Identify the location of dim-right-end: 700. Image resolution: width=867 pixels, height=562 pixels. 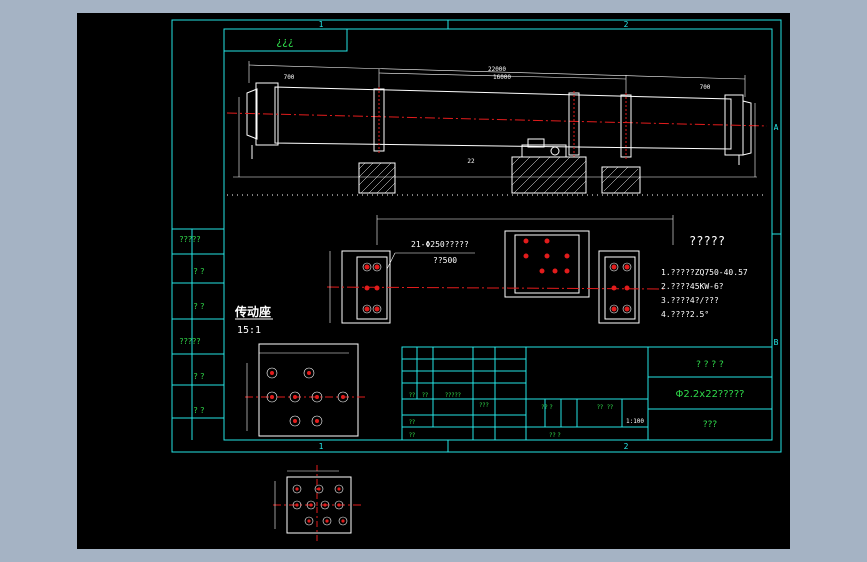
(705, 87).